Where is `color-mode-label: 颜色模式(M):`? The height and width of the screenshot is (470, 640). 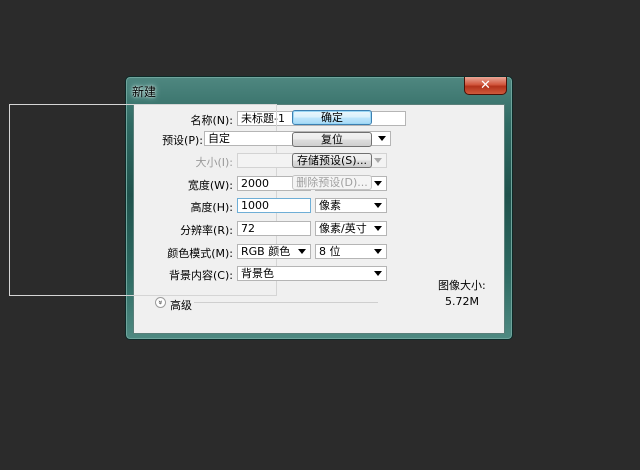 color-mode-label: 颜色模式(M): is located at coordinates (200, 253).